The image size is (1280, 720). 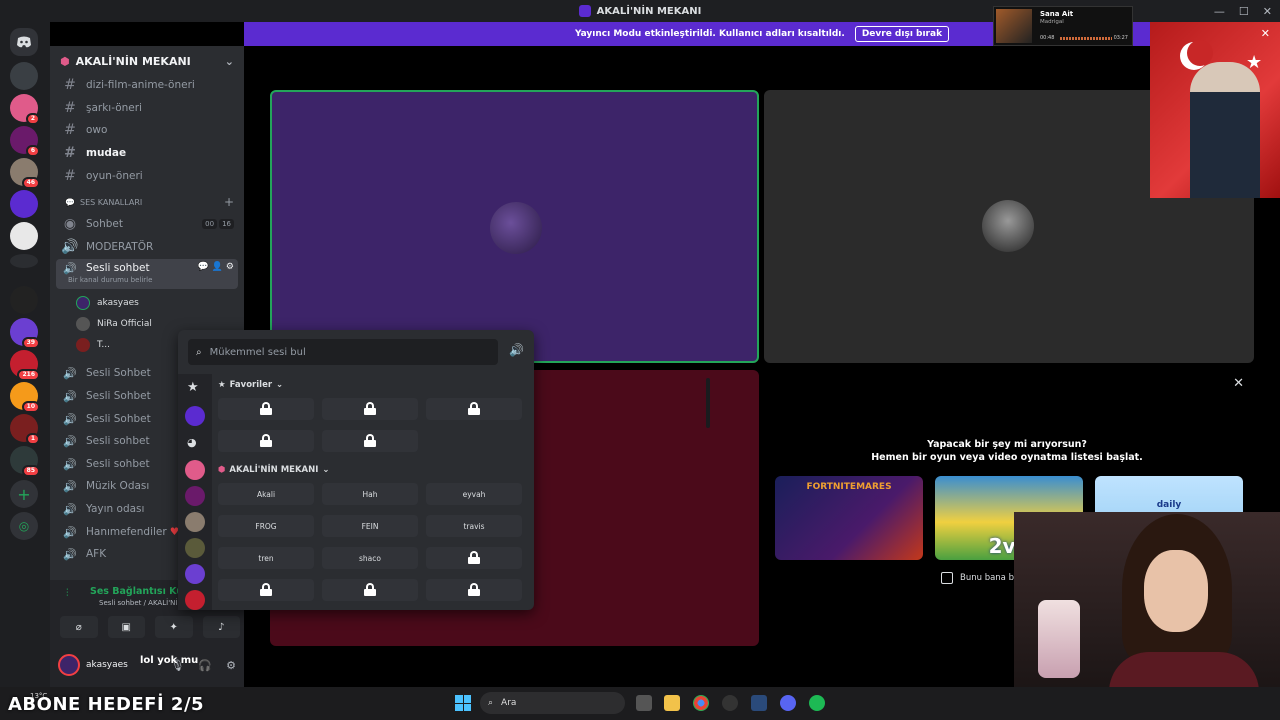 I want to click on sound-search-input: ⌕ Mükemmel sesi bul, so click(x=343, y=352).